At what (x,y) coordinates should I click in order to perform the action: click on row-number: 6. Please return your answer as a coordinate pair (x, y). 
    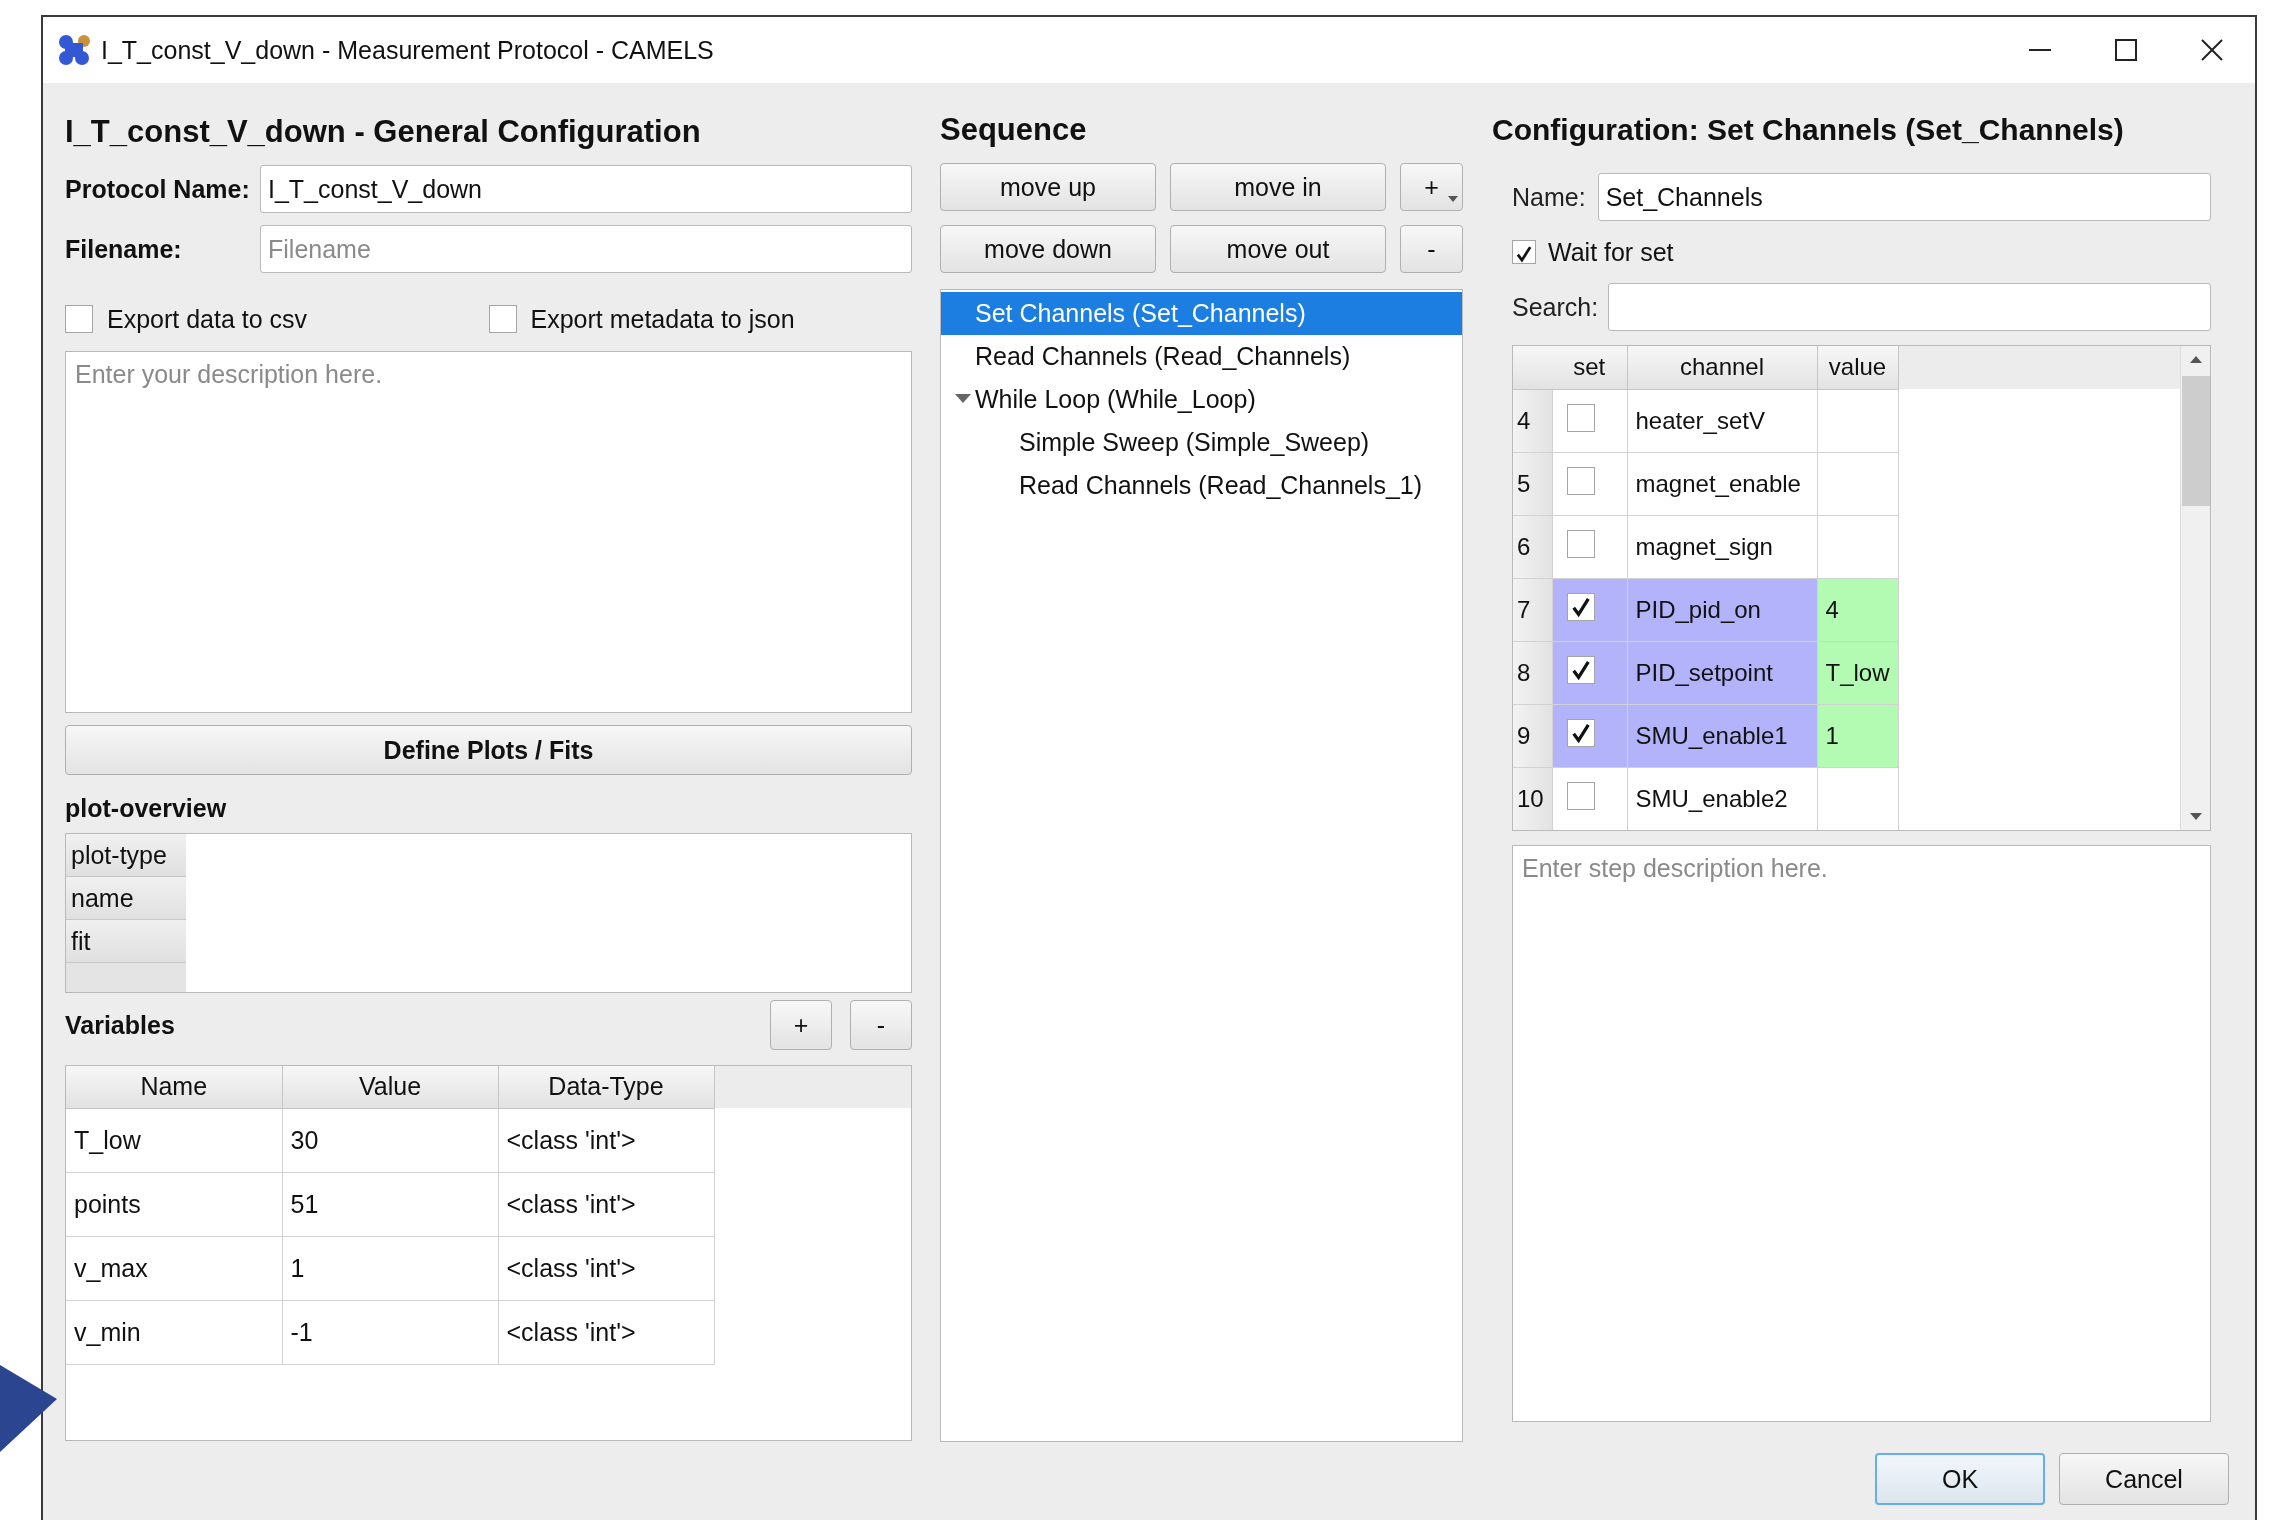
    Looking at the image, I should click on (1532, 546).